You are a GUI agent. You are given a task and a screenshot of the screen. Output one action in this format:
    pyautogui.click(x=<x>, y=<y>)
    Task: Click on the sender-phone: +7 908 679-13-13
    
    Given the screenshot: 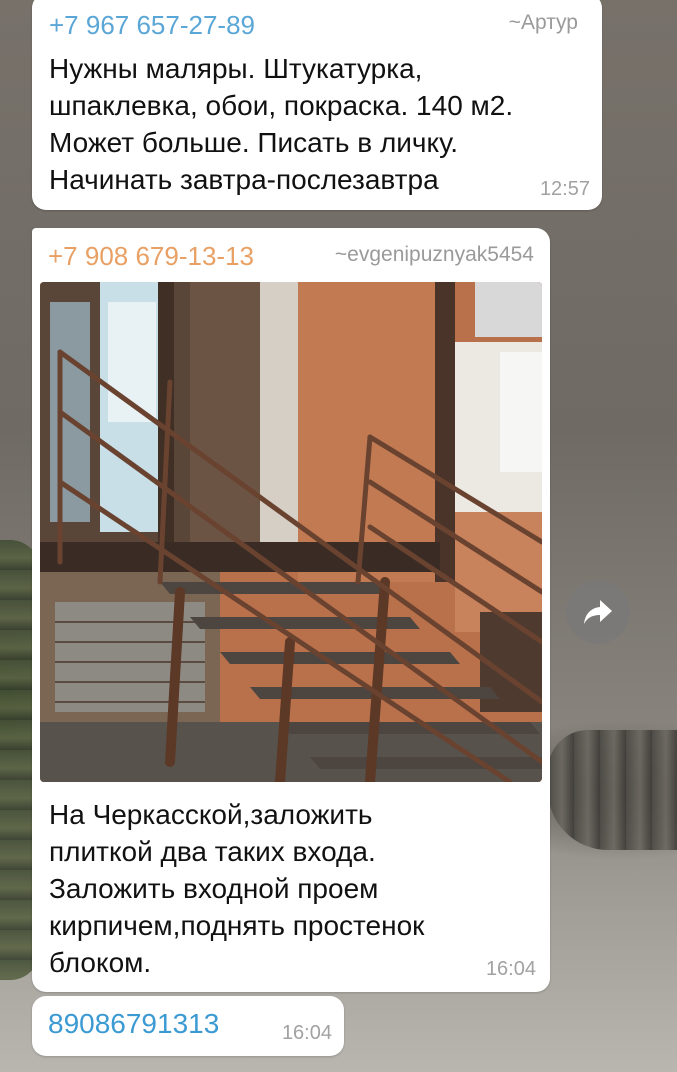 What is the action you would take?
    pyautogui.click(x=151, y=256)
    